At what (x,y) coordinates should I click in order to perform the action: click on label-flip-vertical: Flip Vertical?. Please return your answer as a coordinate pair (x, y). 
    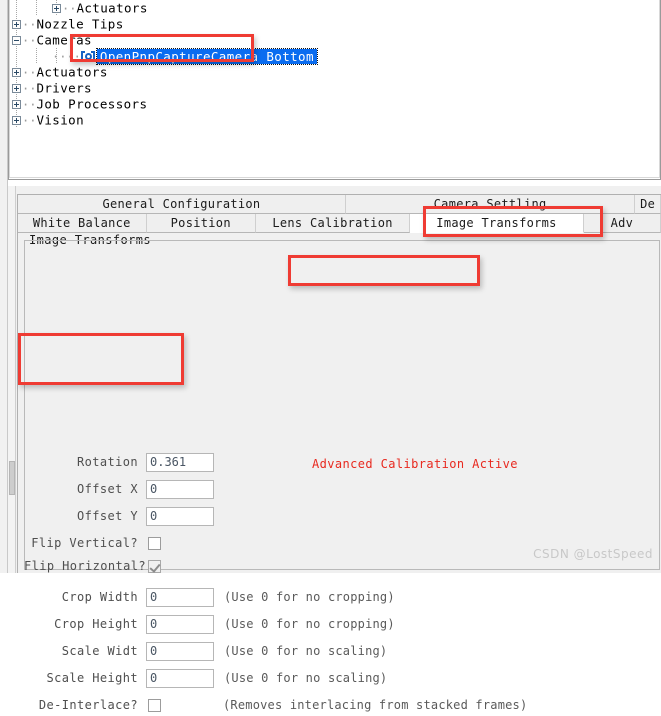
    Looking at the image, I should click on (84, 543).